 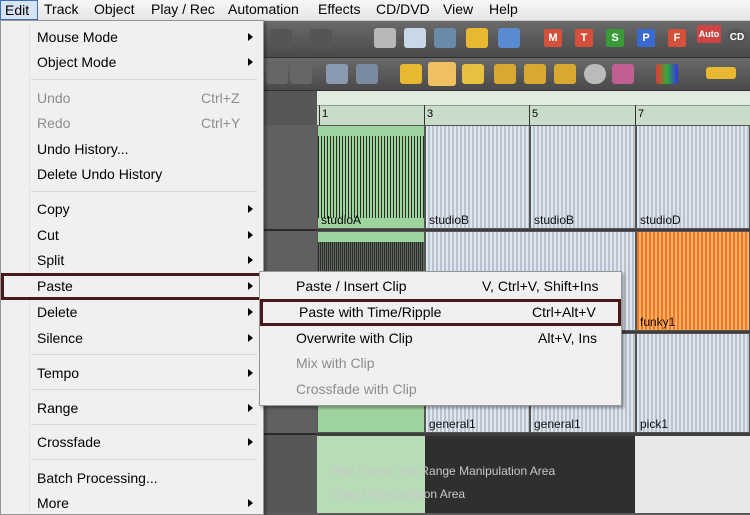 What do you see at coordinates (584, 38) in the screenshot?
I see `t-marker-icon: T` at bounding box center [584, 38].